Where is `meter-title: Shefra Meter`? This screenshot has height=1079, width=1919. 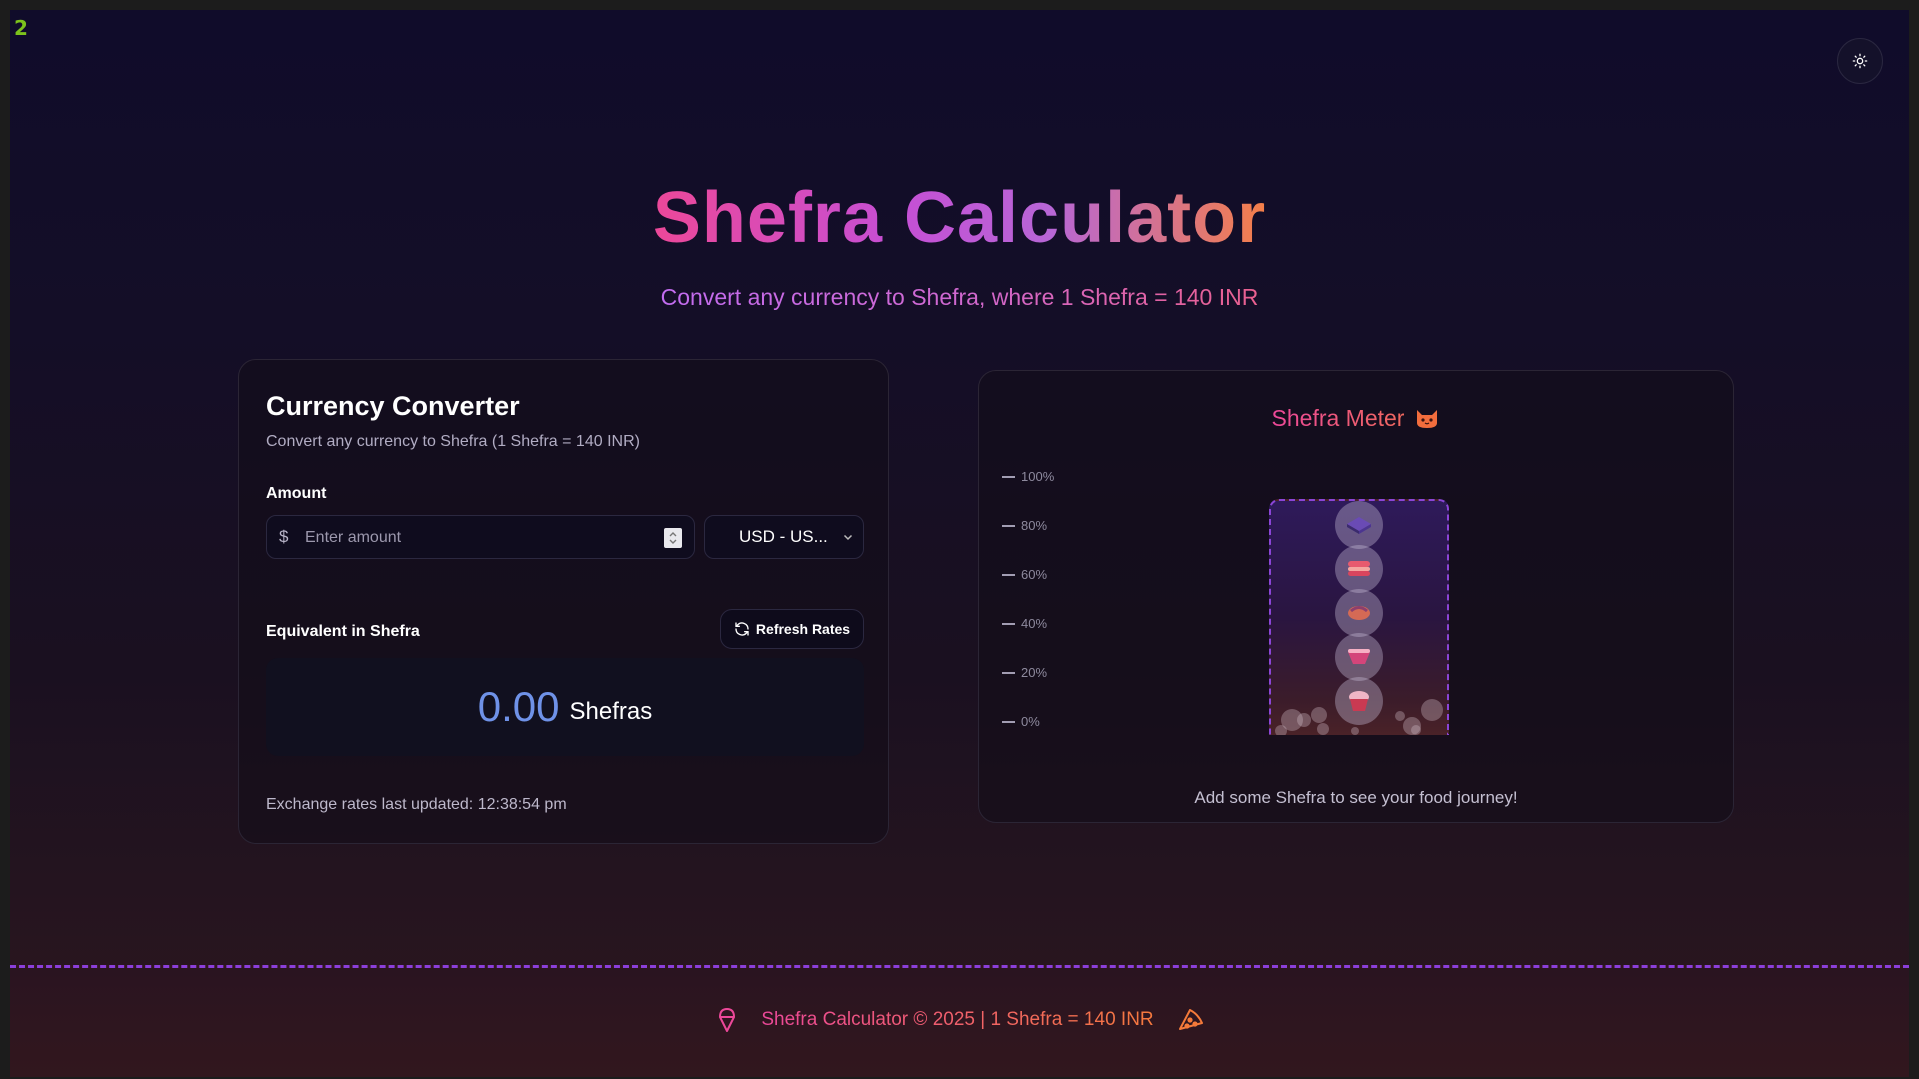 meter-title: Shefra Meter is located at coordinates (1356, 418).